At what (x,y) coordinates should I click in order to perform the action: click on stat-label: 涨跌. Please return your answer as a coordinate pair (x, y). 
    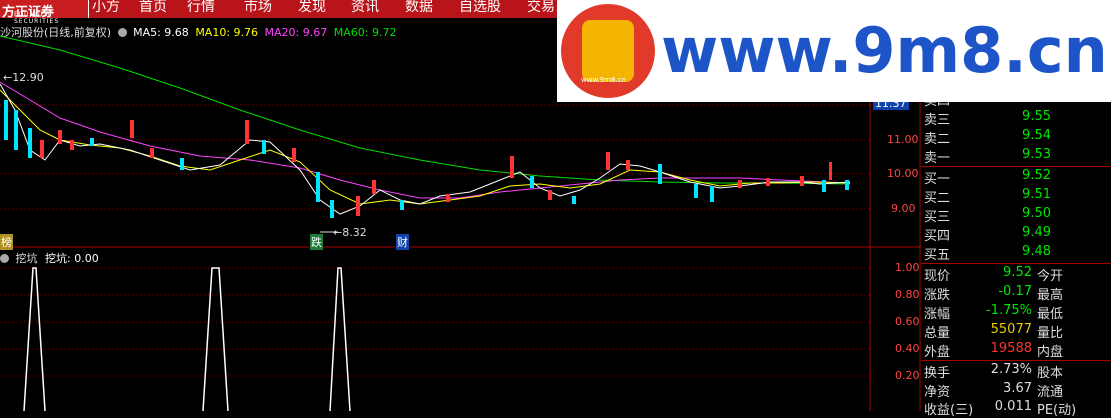
    Looking at the image, I should click on (937, 295).